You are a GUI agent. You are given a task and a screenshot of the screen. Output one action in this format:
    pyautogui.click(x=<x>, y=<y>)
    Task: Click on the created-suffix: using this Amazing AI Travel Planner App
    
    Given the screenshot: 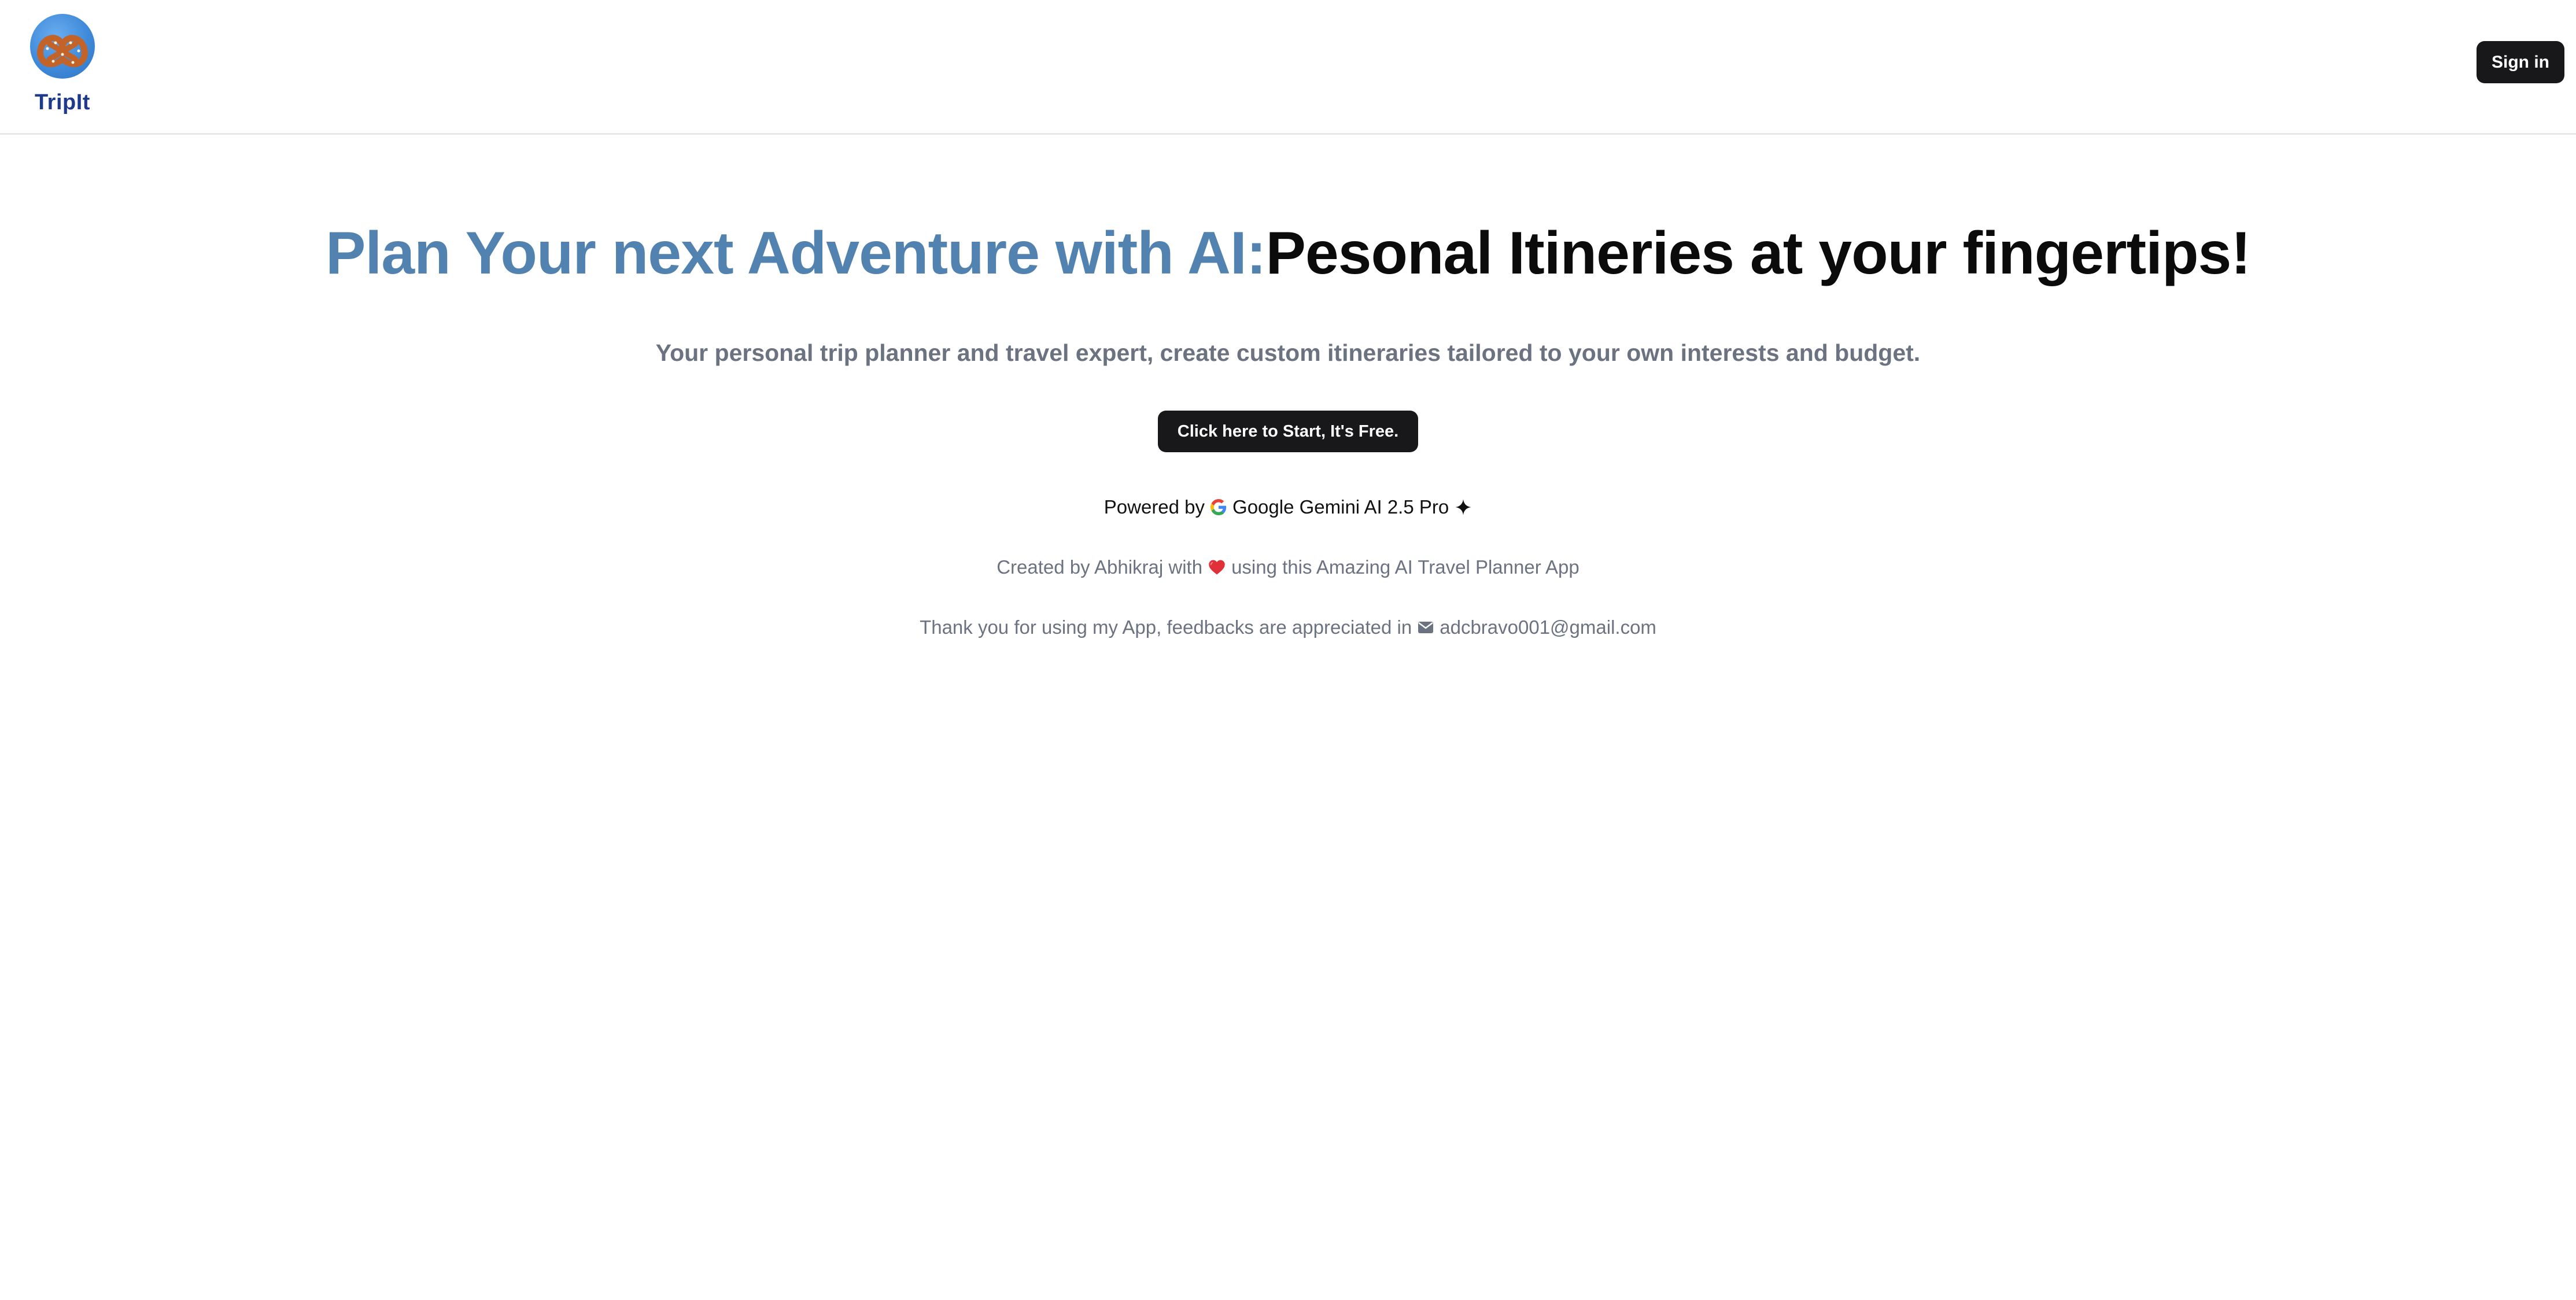 What is the action you would take?
    pyautogui.click(x=1405, y=567)
    